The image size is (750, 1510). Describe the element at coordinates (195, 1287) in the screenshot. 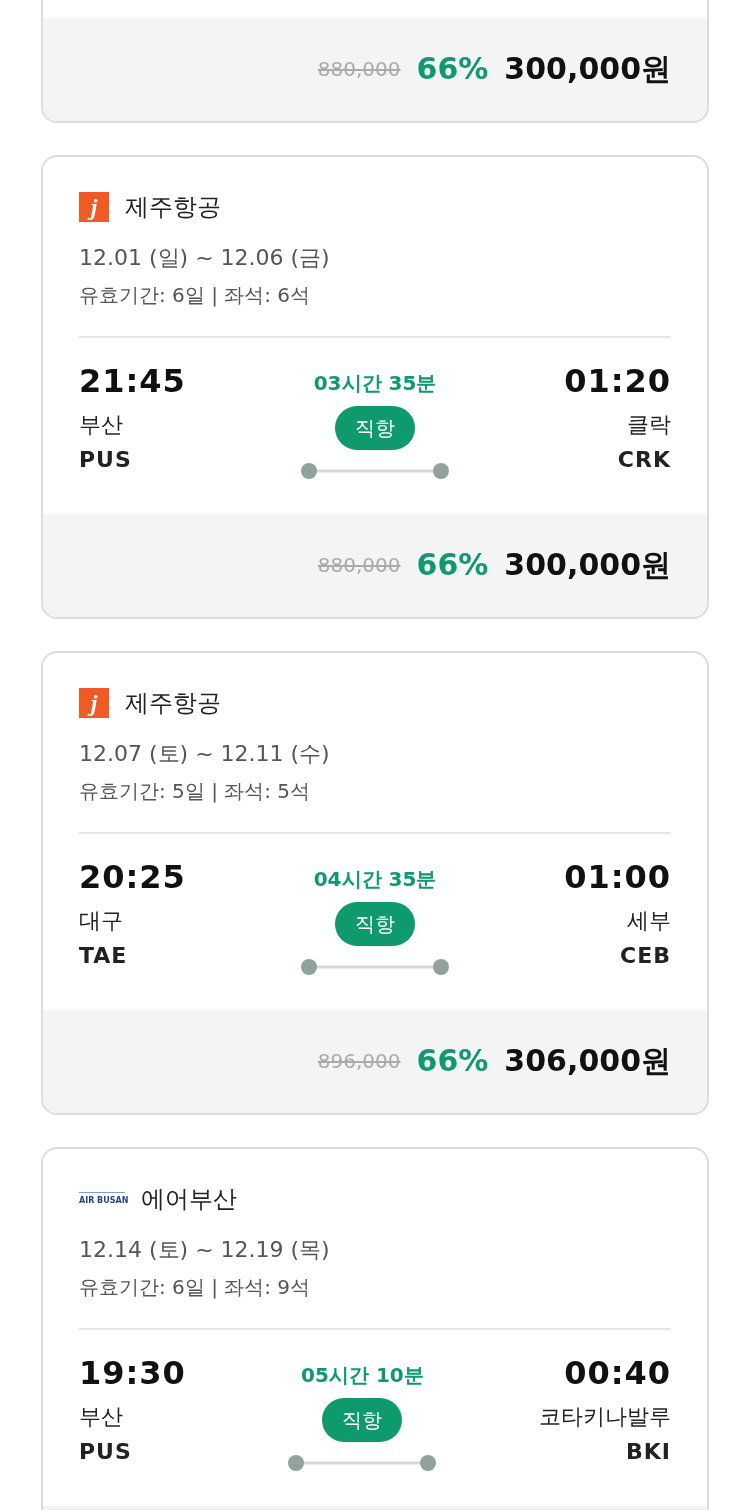

I see `validity-text: 유효기간: 6일 | 좌석: 9석` at that location.